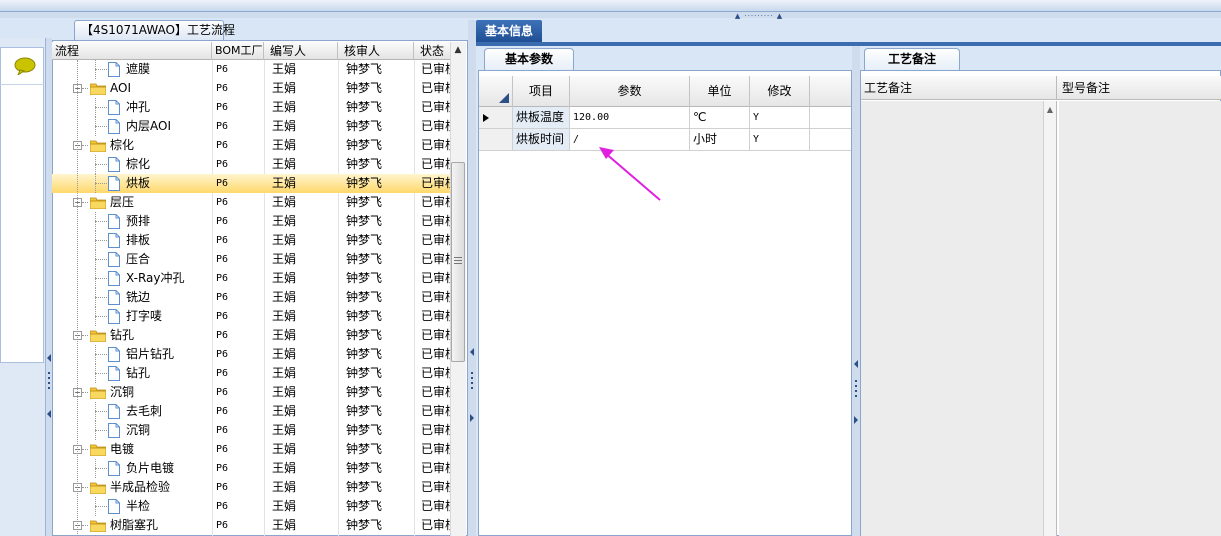 This screenshot has height=536, width=1221. I want to click on param-row: 烘板温度 120.00 ℃ Y, so click(665, 118).